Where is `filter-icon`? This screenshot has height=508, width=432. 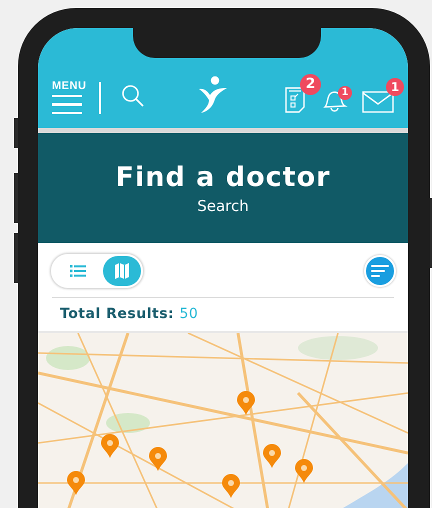
filter-icon is located at coordinates (380, 271).